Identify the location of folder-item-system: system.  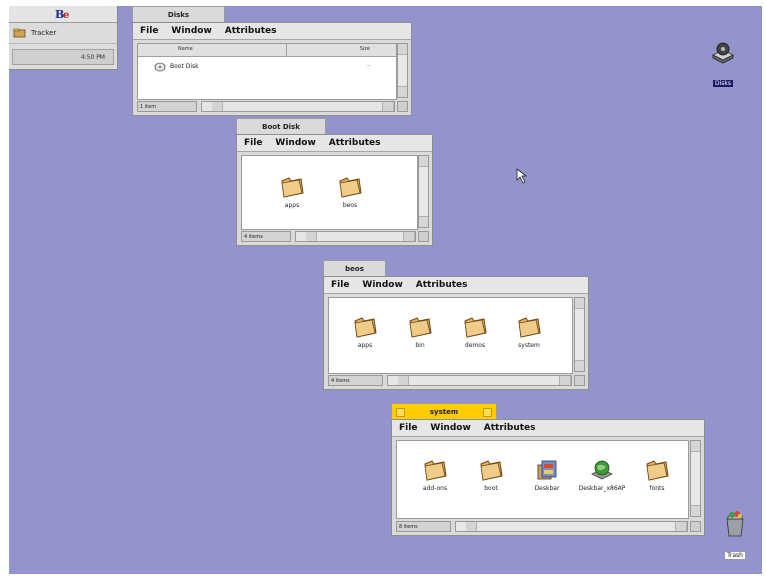
(529, 331).